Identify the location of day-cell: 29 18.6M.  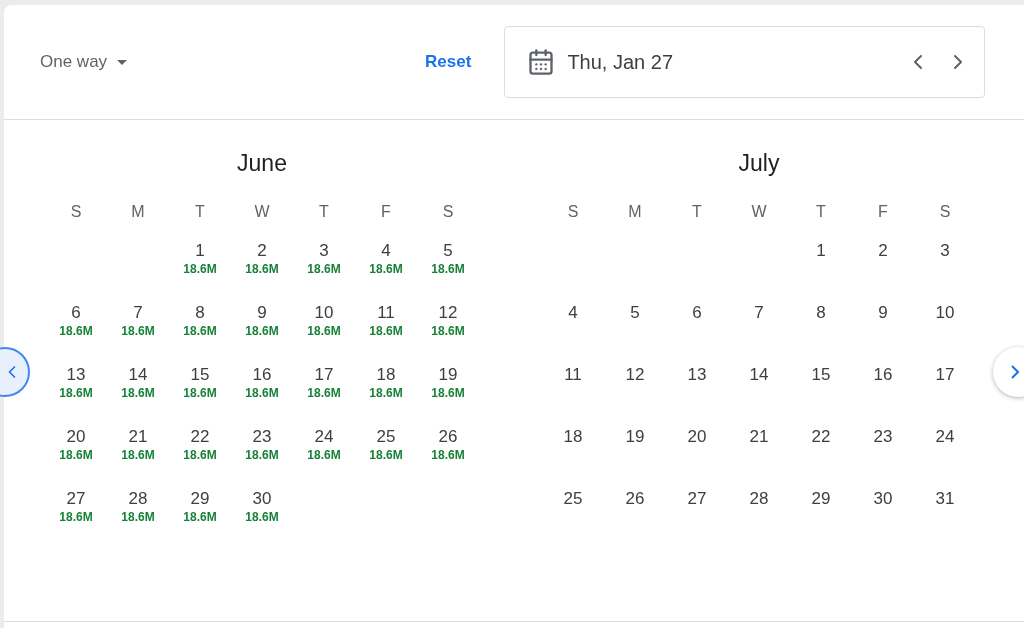
(200, 518).